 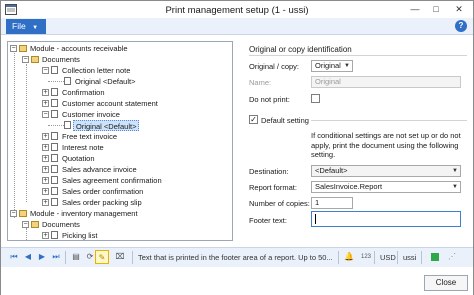 I want to click on tree-item-documents-inventory: Documents, so click(x=61, y=224).